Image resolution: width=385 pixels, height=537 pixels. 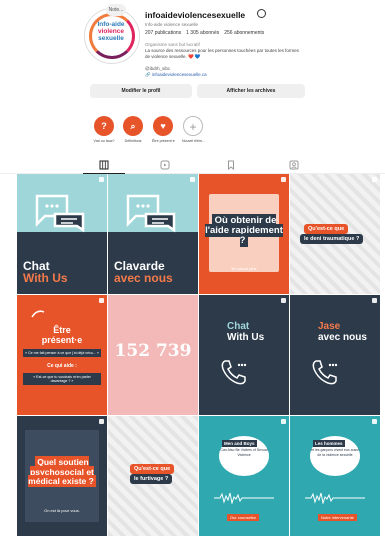 What do you see at coordinates (244, 452) in the screenshot?
I see `post-subtitle: Can Also Be Victims of Sexual Violence` at bounding box center [244, 452].